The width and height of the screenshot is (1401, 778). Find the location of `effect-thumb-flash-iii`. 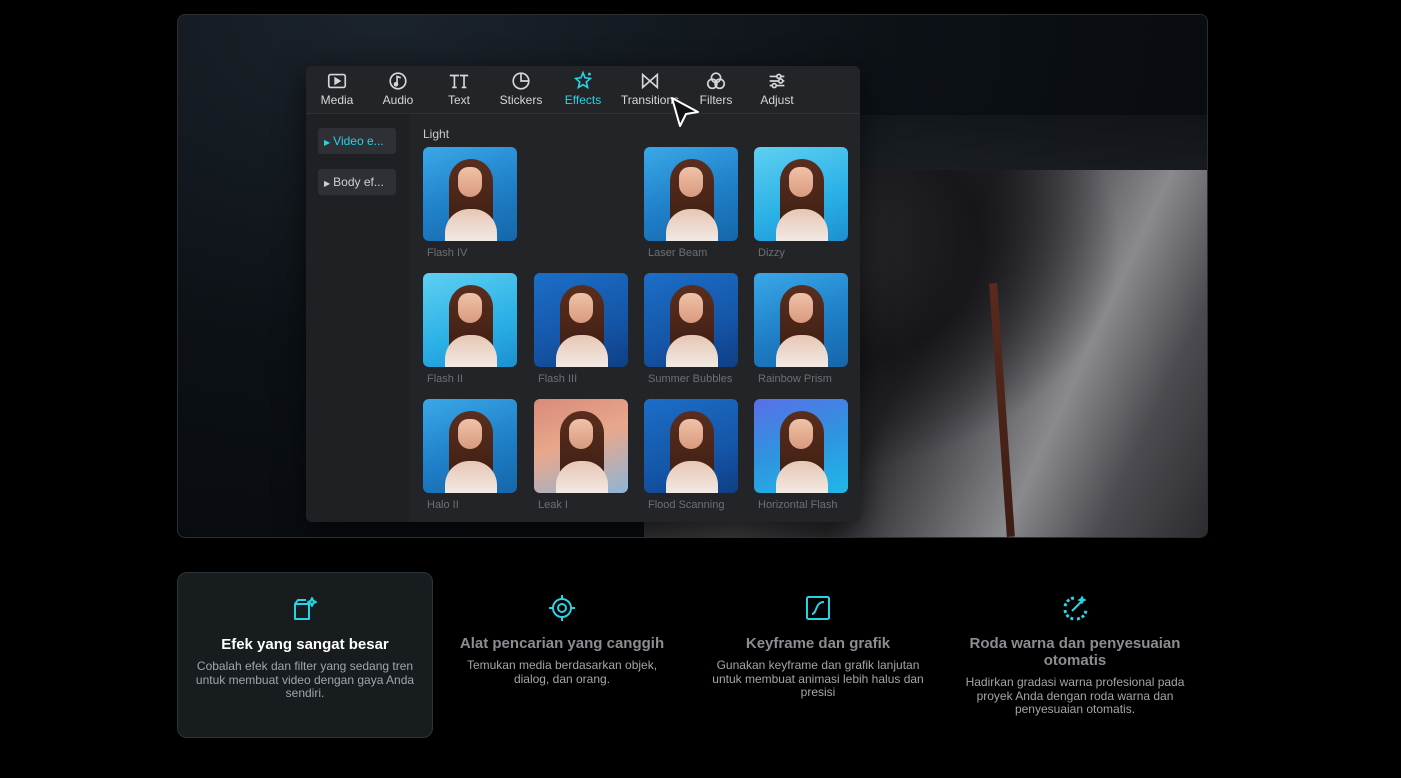

effect-thumb-flash-iii is located at coordinates (581, 320).